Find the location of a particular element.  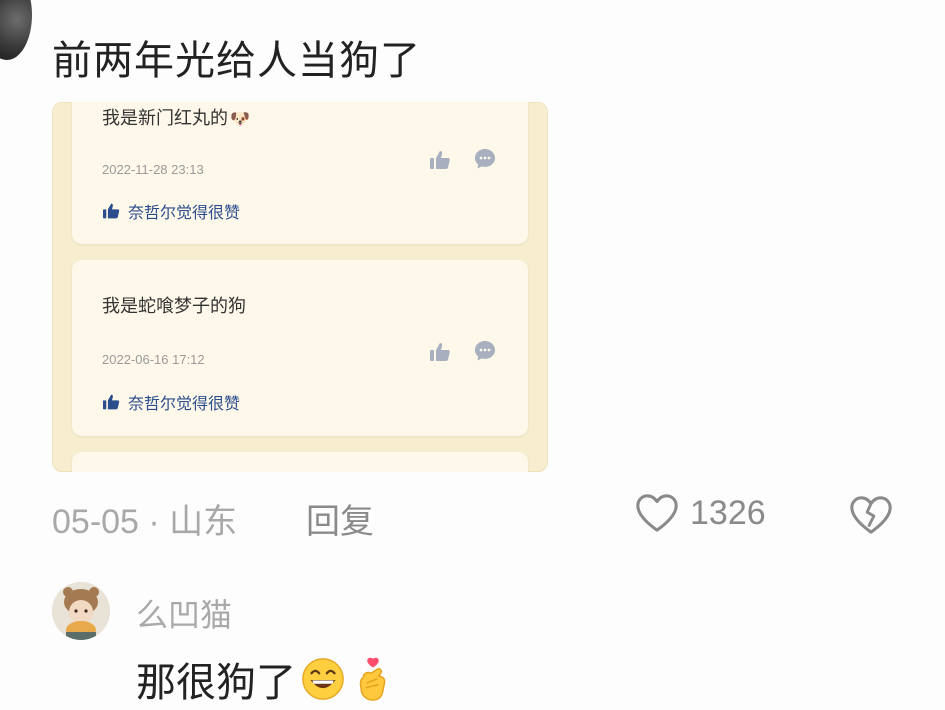

username: 么凹猫 is located at coordinates (184, 613).